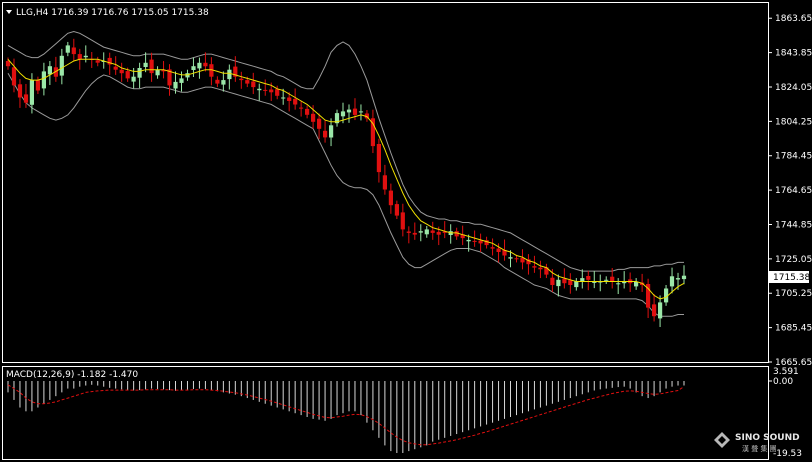 The height and width of the screenshot is (462, 812). I want to click on logo-sub: 漢 聲 集 團, so click(759, 448).